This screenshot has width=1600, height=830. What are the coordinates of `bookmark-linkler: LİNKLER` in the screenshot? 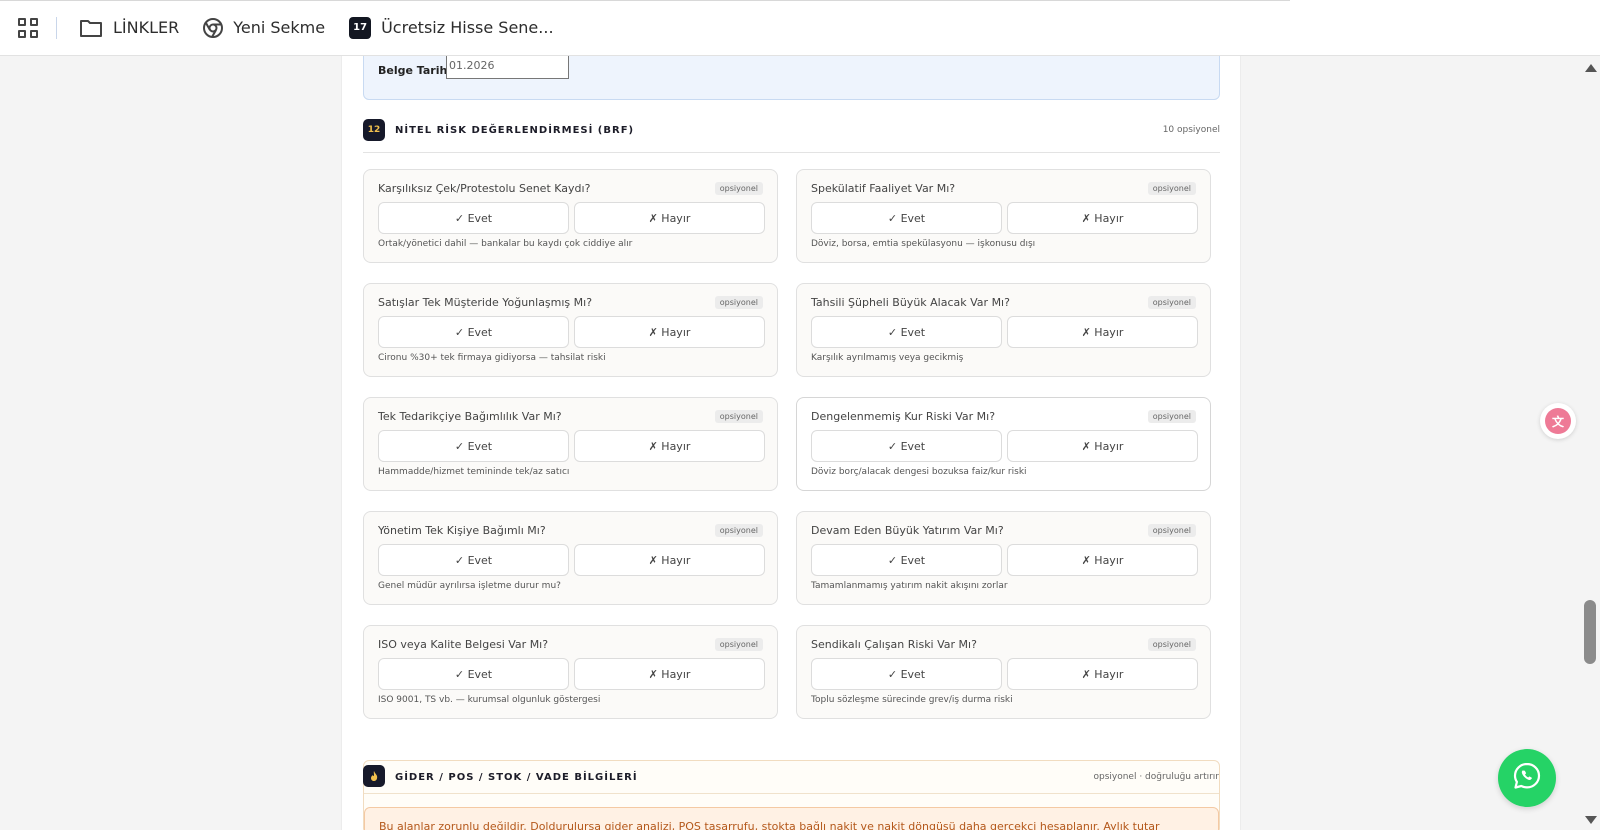 It's located at (129, 28).